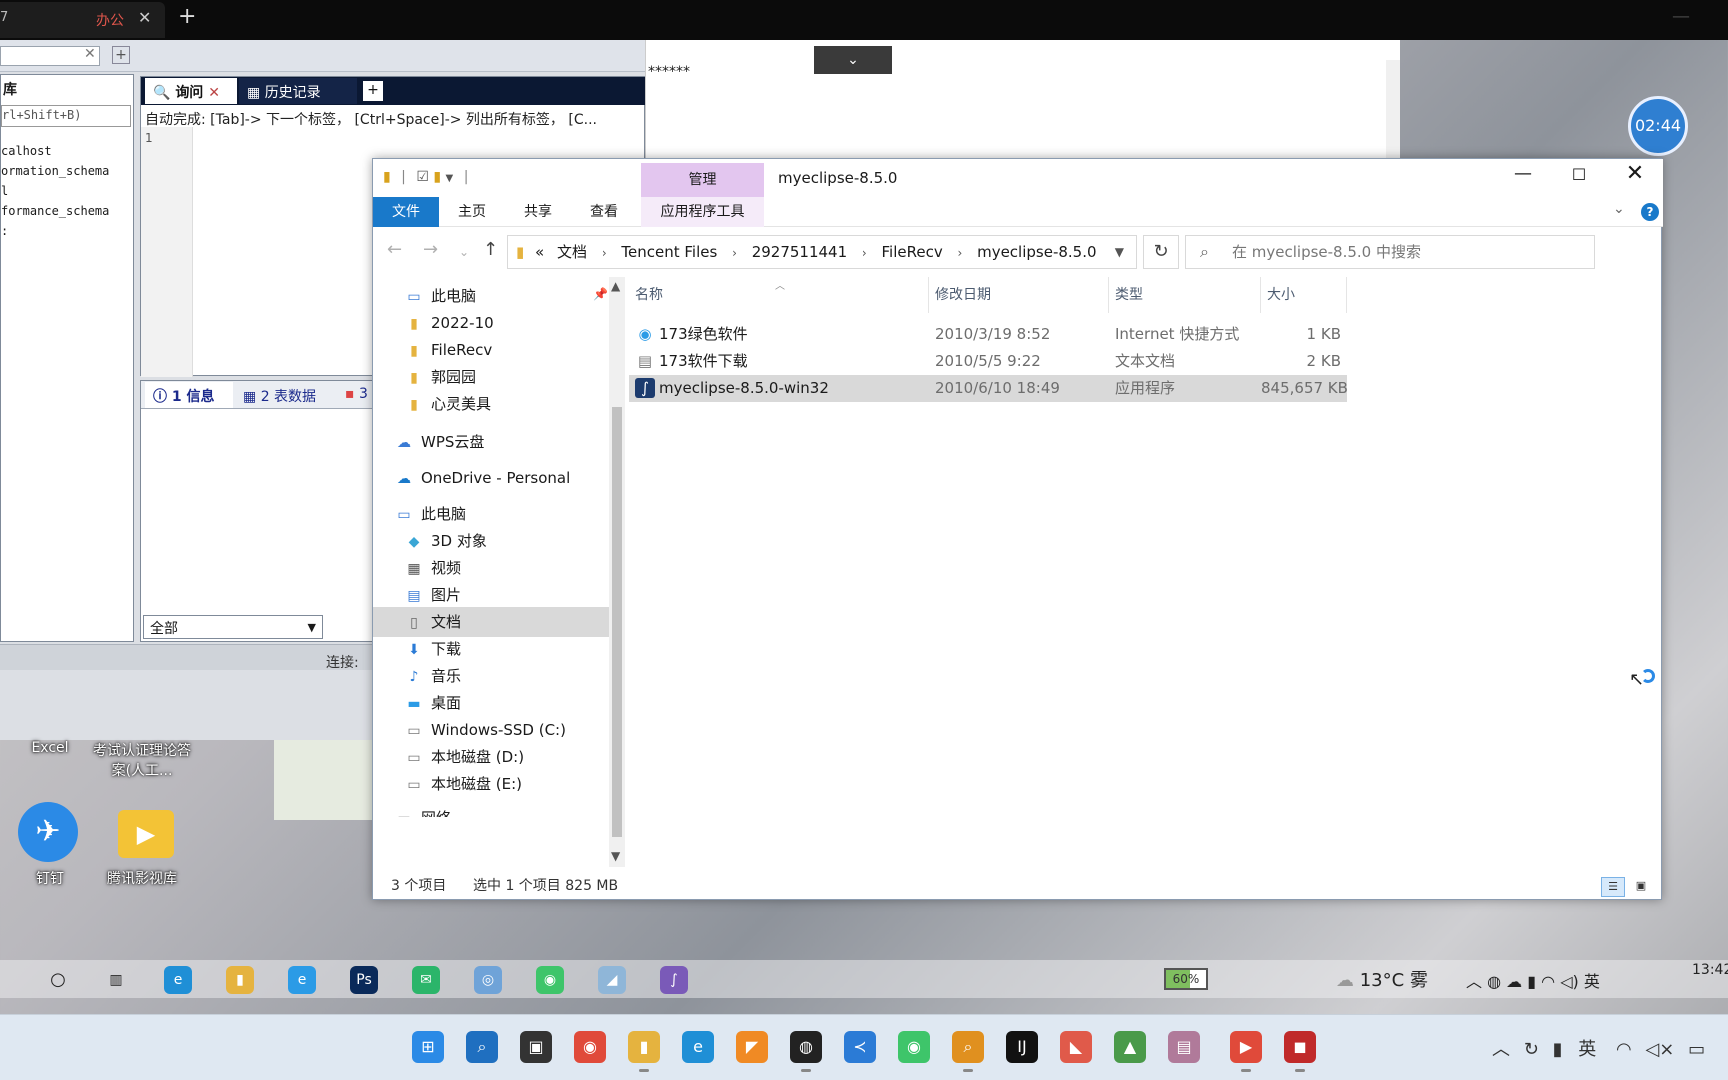 Image resolution: width=1728 pixels, height=1080 pixels. I want to click on breadcrumb-current: myeclipse-8.5.0, so click(1036, 252).